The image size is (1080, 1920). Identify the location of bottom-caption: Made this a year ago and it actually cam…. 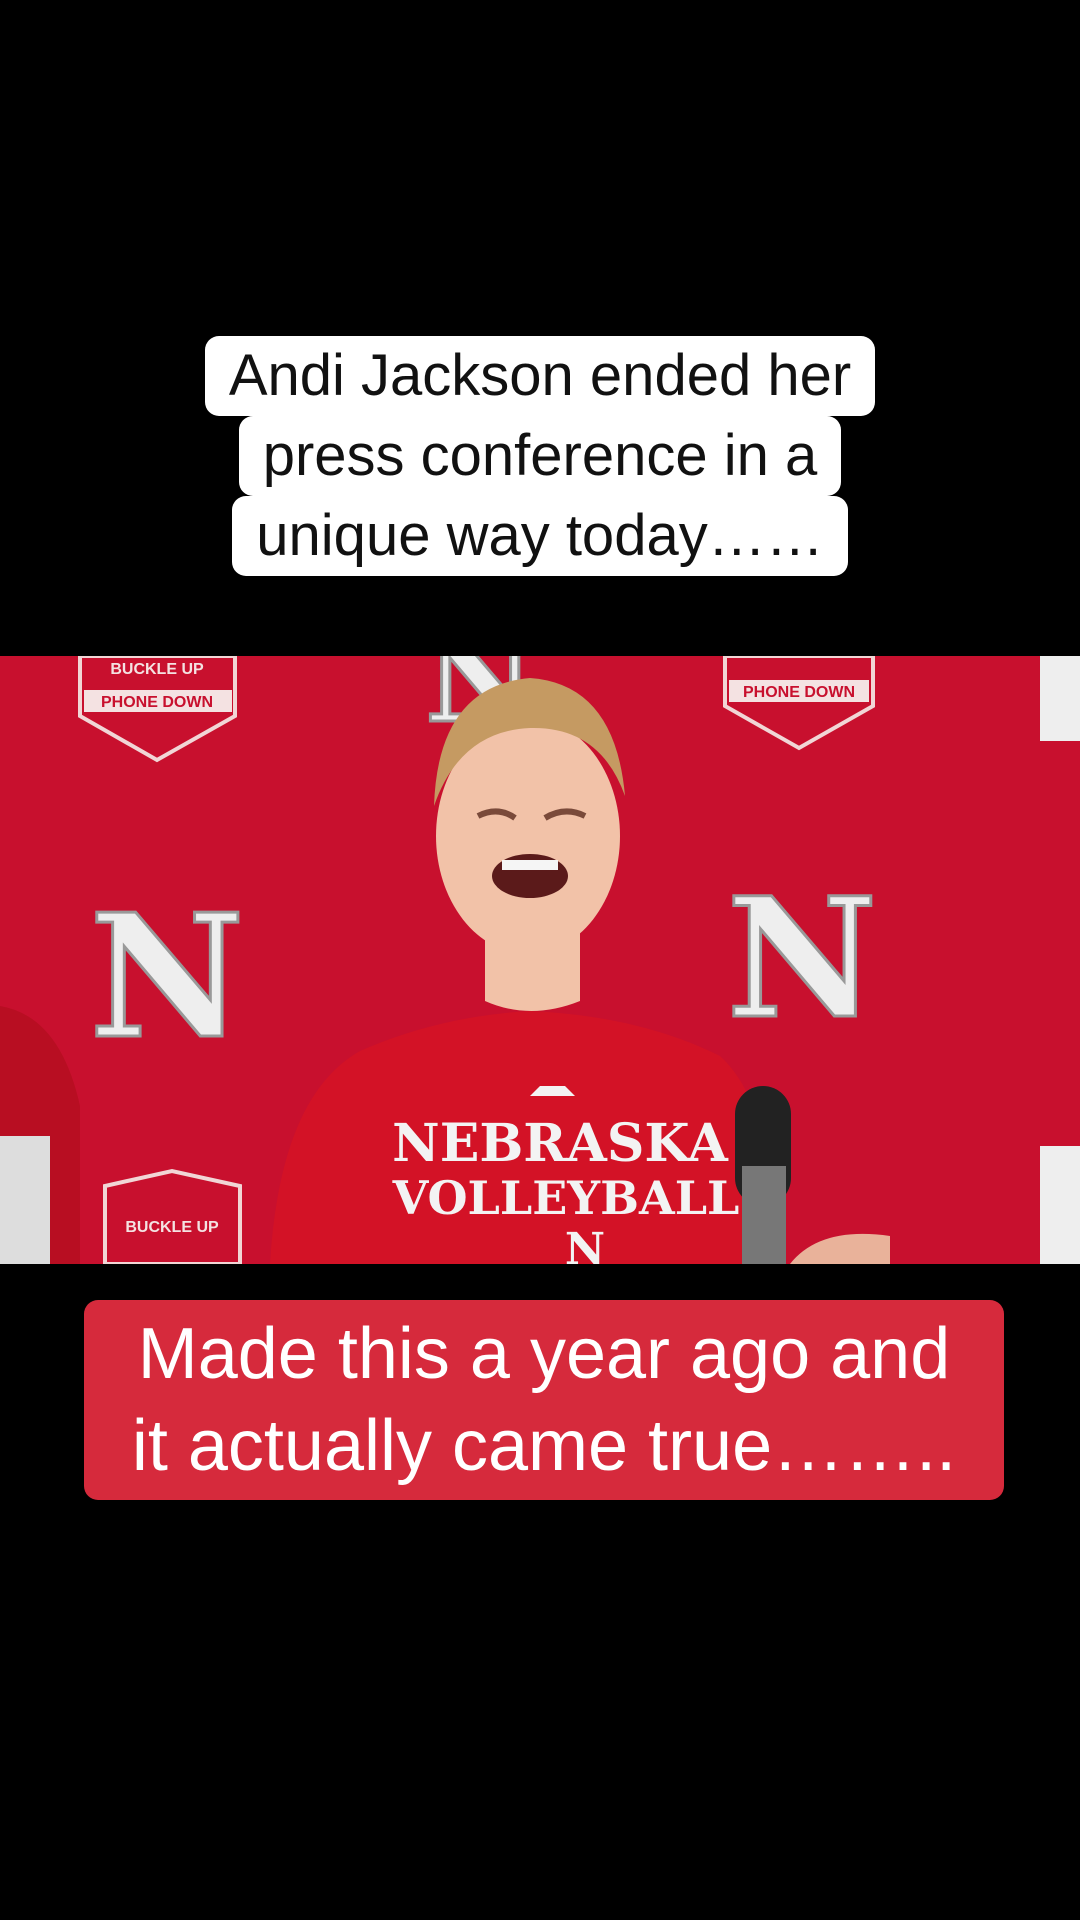
(544, 1400).